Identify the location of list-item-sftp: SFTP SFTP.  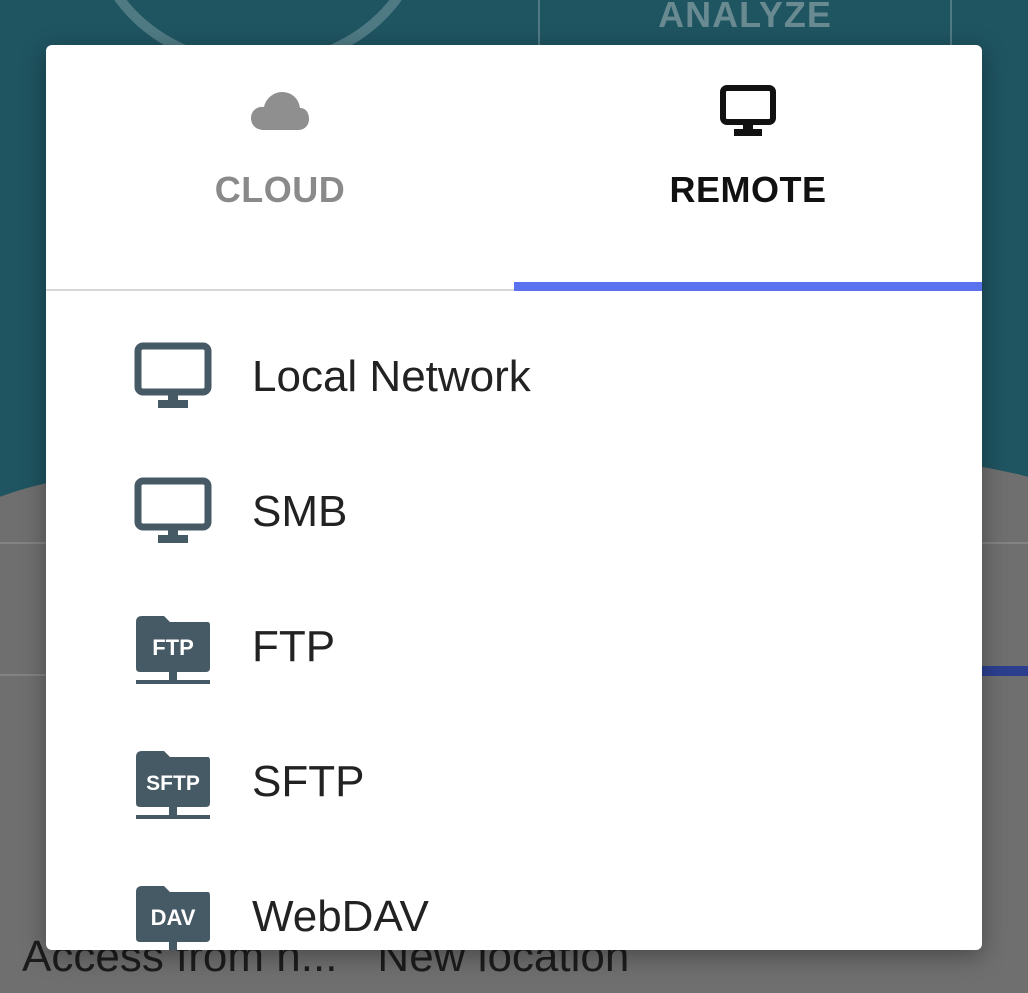
(514, 781).